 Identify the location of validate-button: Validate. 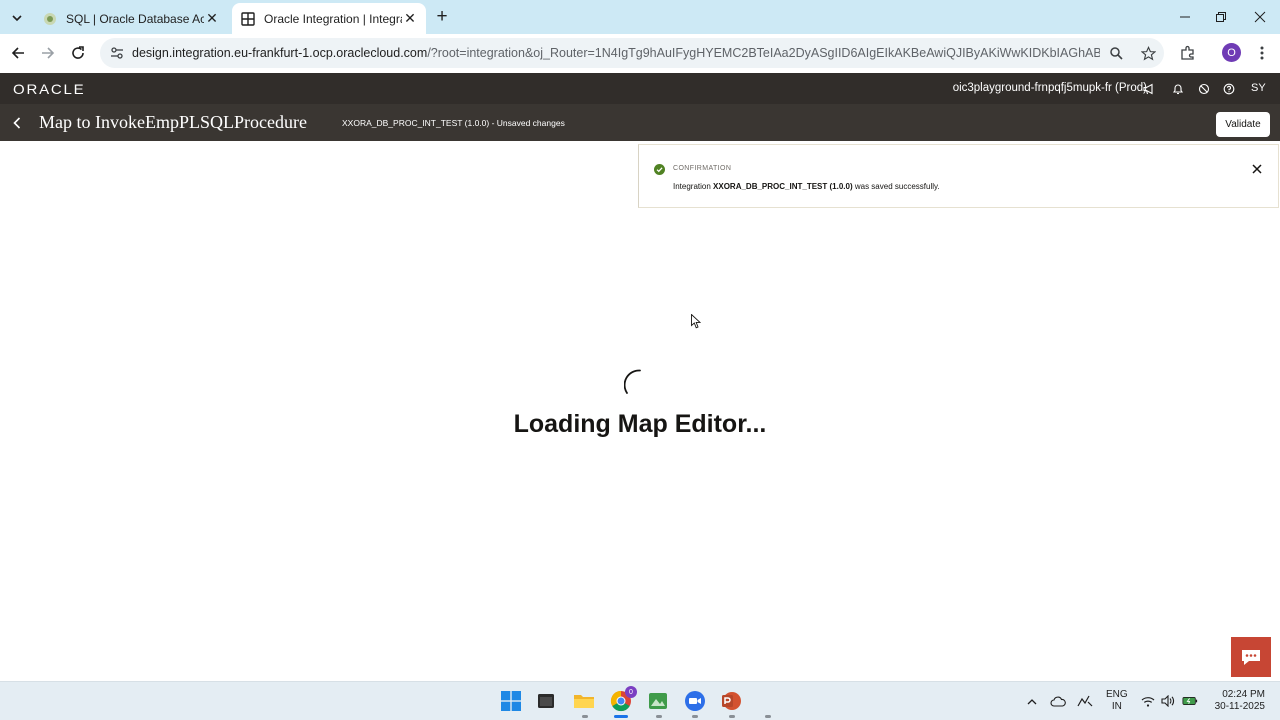
(1243, 124).